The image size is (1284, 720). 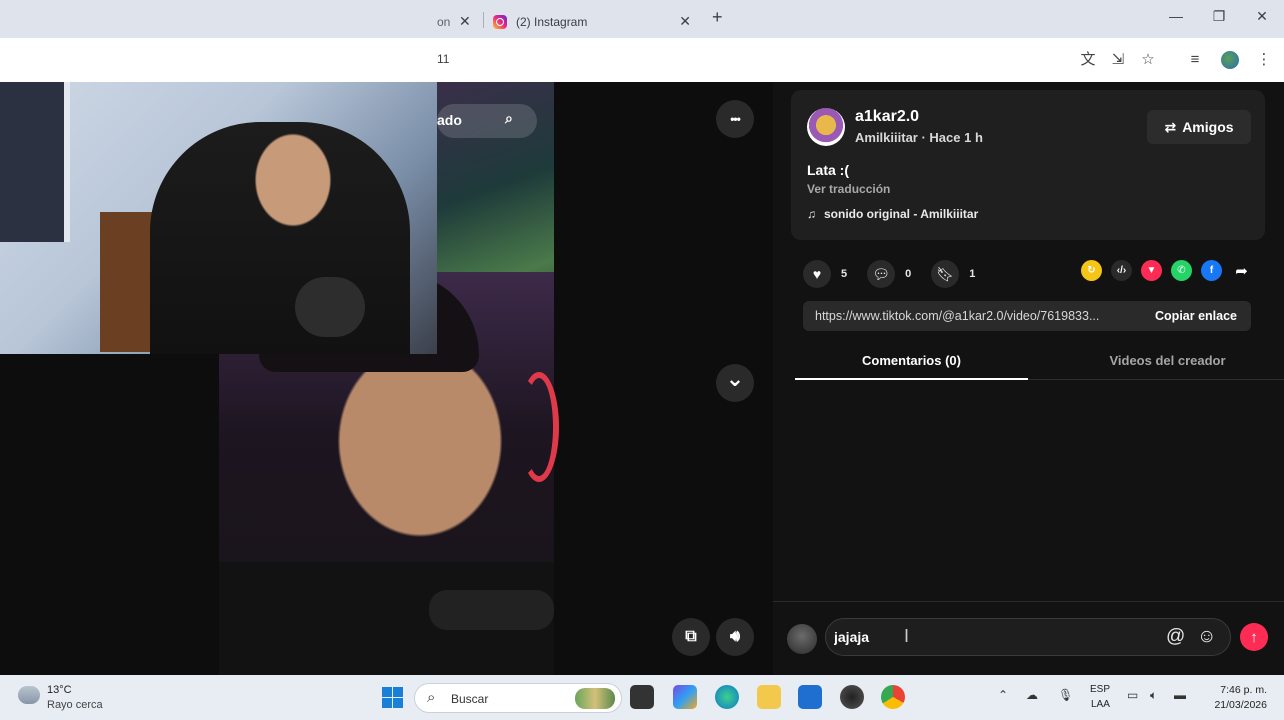 I want to click on username: a1kar2.0, so click(x=887, y=117).